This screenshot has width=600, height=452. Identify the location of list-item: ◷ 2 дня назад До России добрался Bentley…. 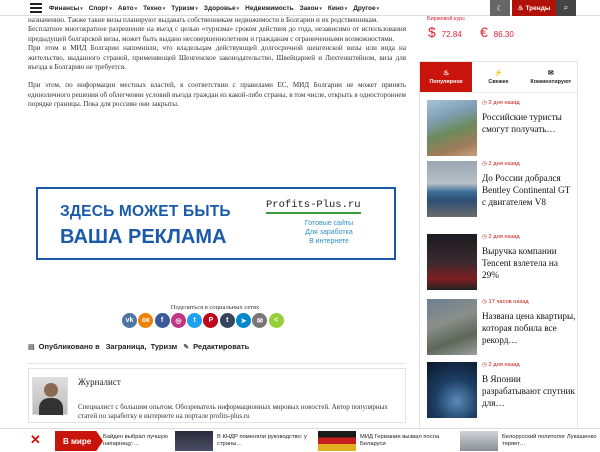
(502, 191).